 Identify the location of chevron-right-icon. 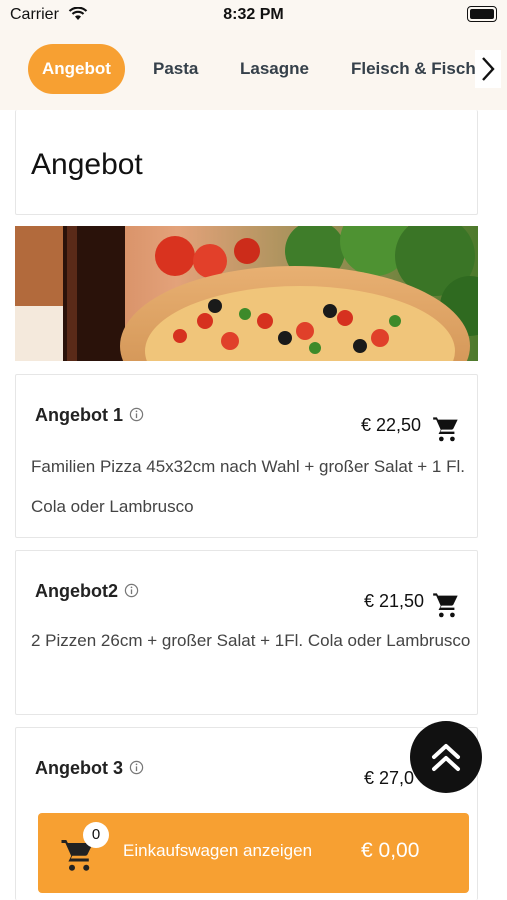
(488, 69).